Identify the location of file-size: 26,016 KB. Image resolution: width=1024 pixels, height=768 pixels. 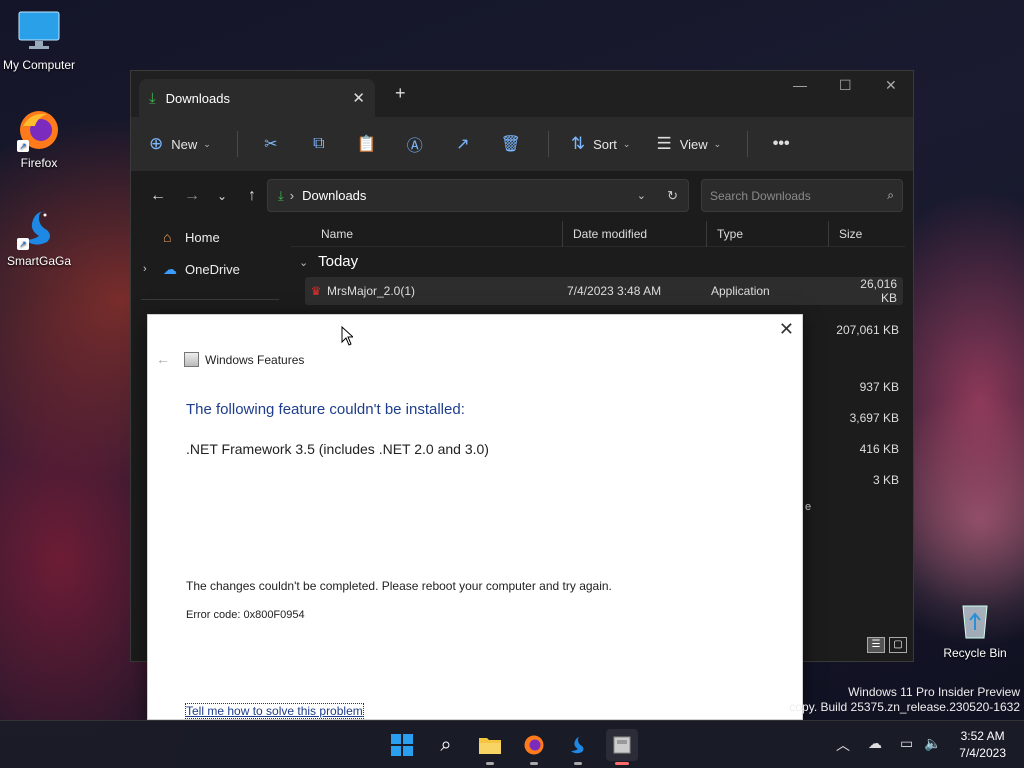
(878, 291).